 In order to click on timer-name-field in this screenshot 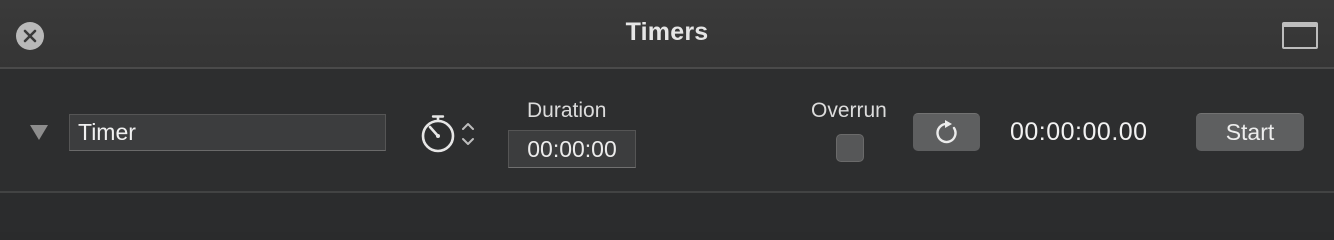, I will do `click(227, 132)`.